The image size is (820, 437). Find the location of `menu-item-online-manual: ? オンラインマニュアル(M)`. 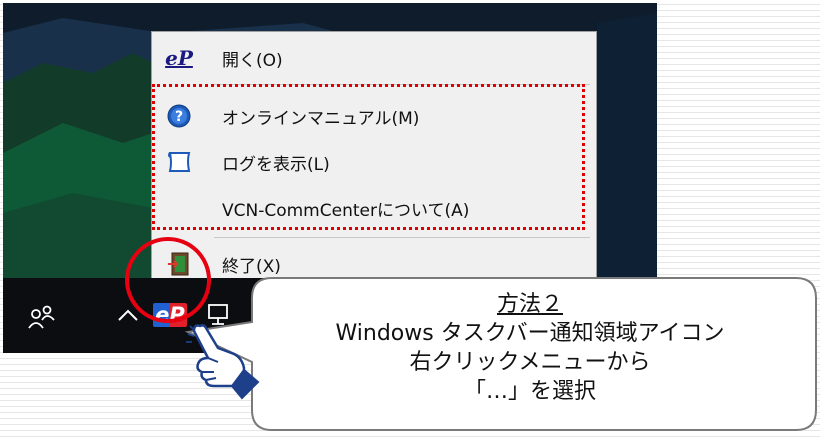

menu-item-online-manual: ? オンラインマニュアル(M) is located at coordinates (374, 116).